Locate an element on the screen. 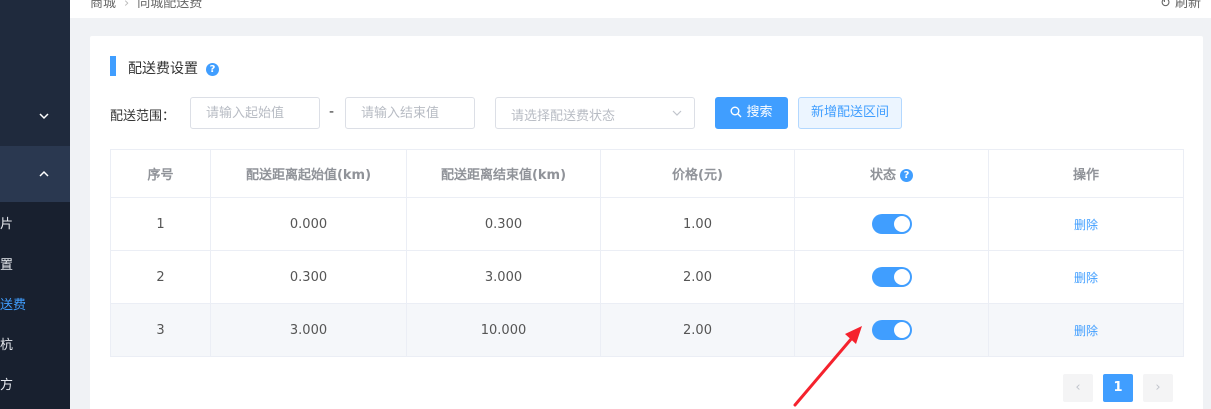  page-number-current: 1 is located at coordinates (1118, 388).